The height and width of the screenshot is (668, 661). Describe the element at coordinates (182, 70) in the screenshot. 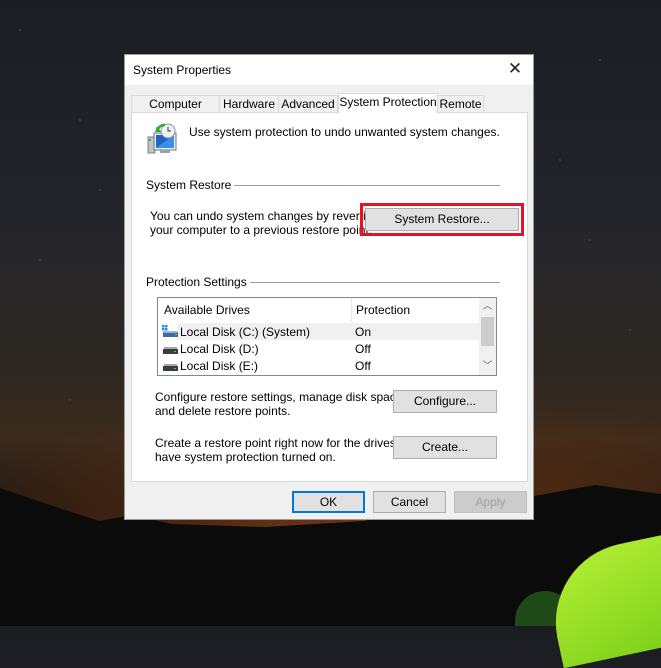

I see `window-title: System Properties` at that location.